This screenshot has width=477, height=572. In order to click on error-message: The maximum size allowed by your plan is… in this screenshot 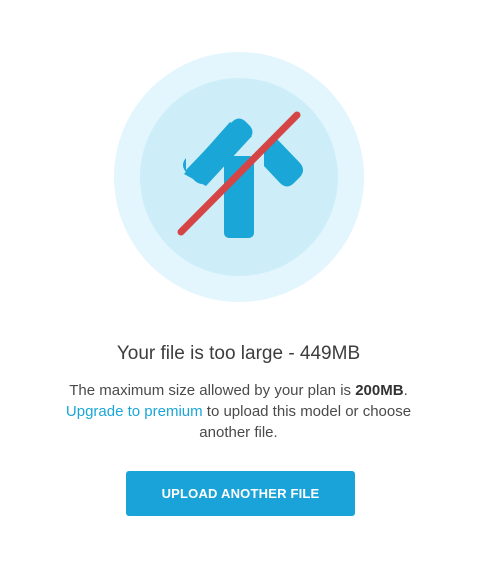, I will do `click(238, 411)`.